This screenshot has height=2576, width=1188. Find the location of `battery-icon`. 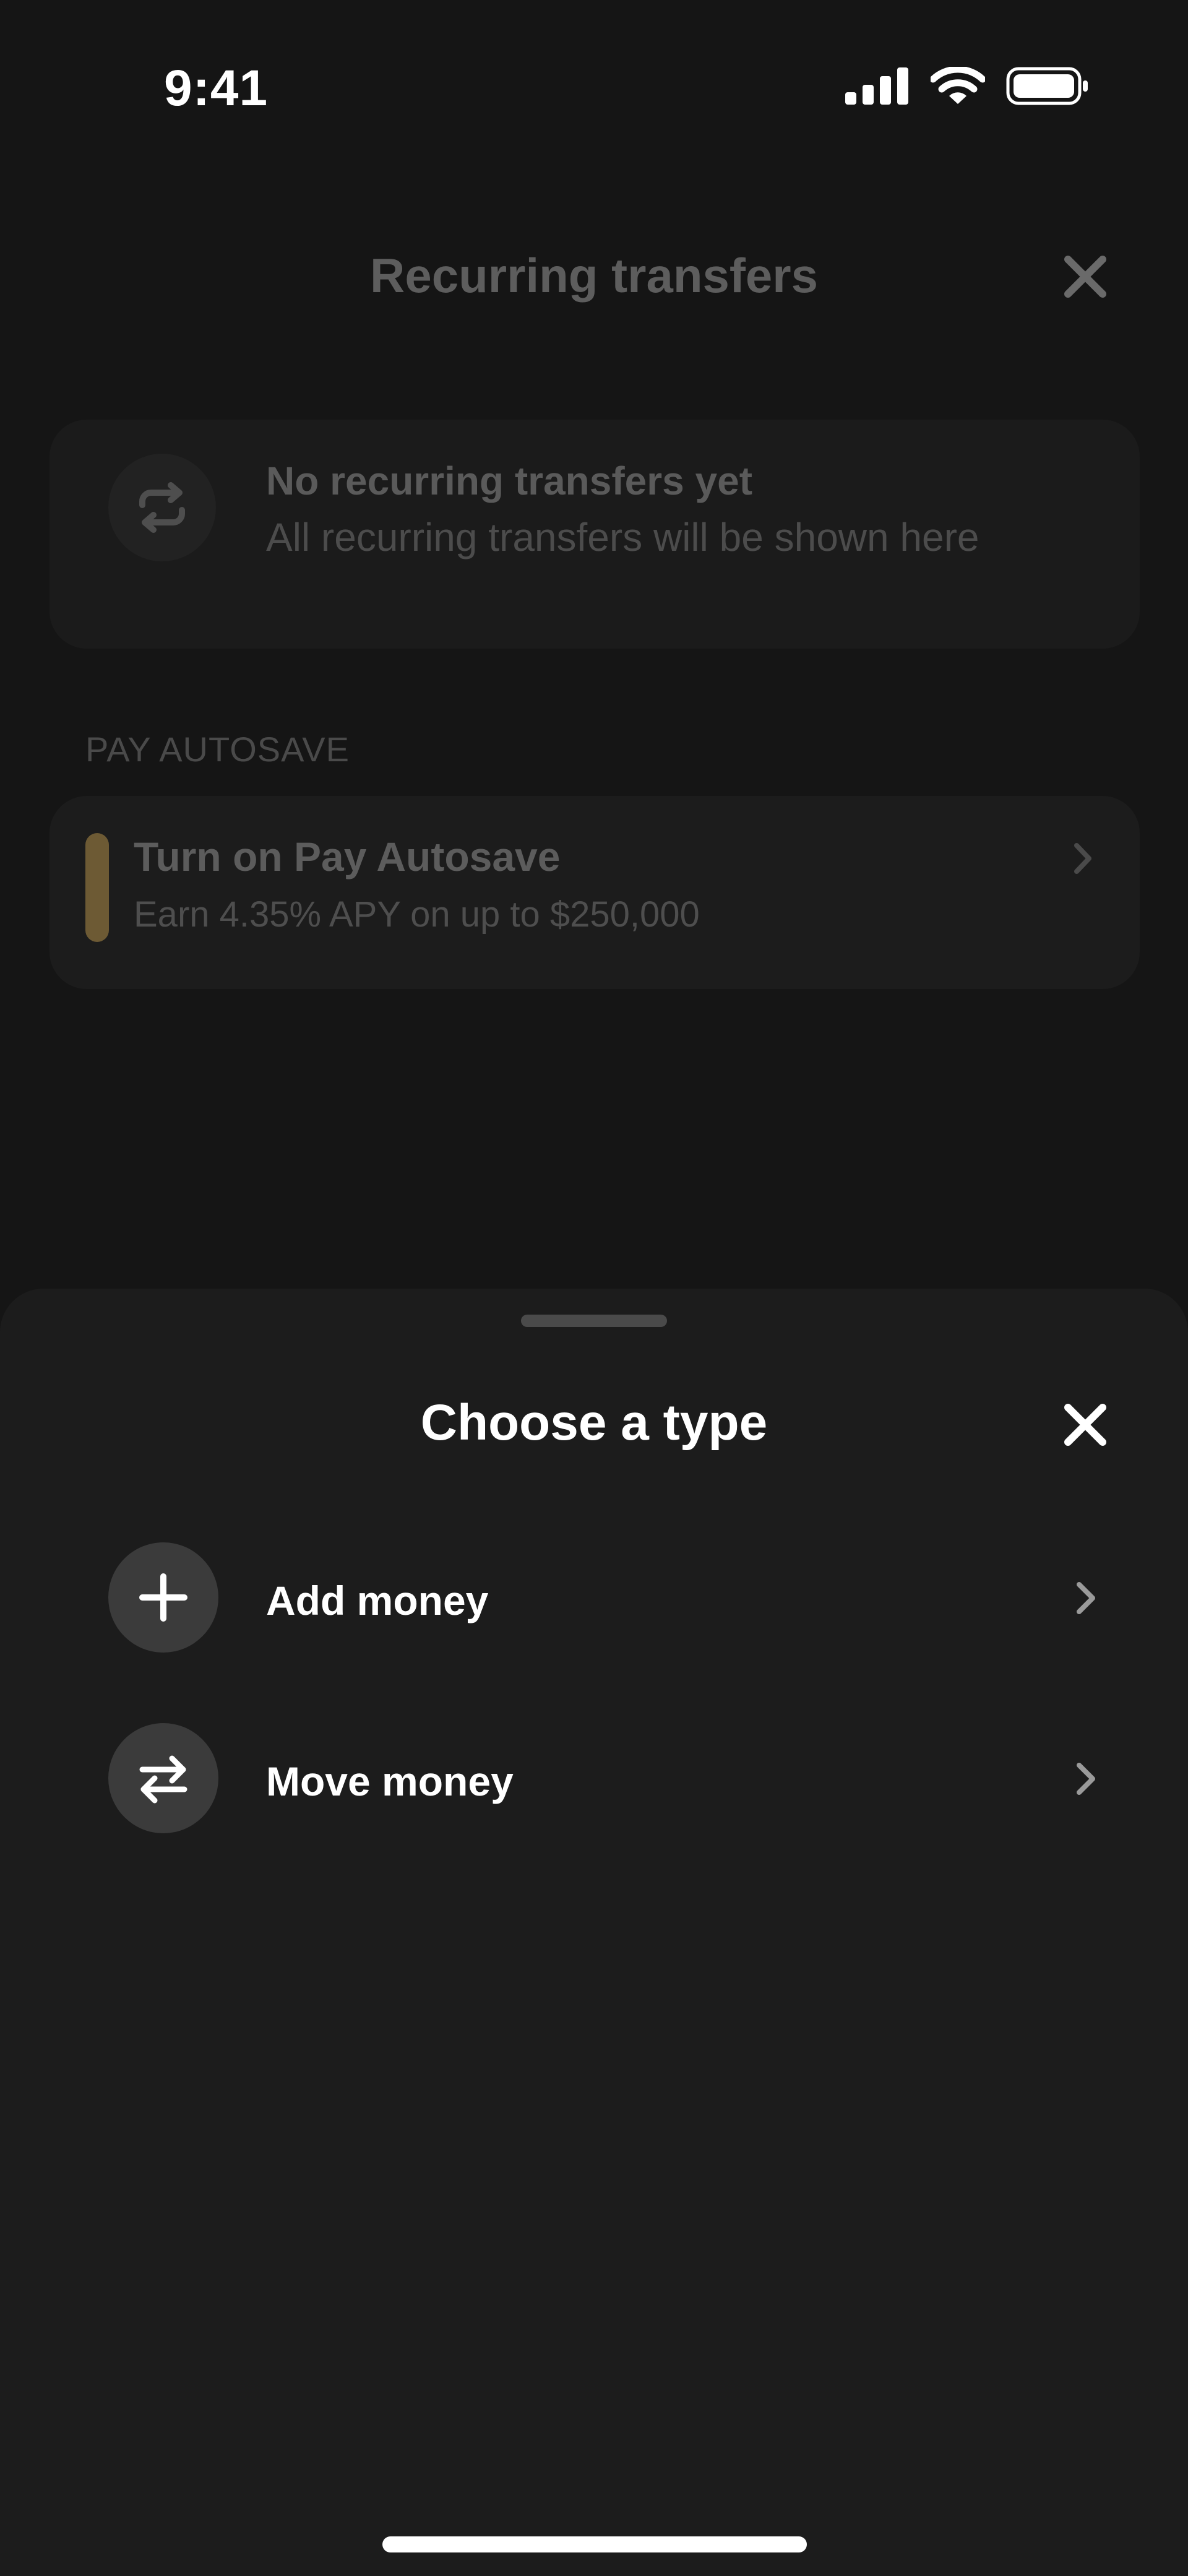

battery-icon is located at coordinates (1047, 86).